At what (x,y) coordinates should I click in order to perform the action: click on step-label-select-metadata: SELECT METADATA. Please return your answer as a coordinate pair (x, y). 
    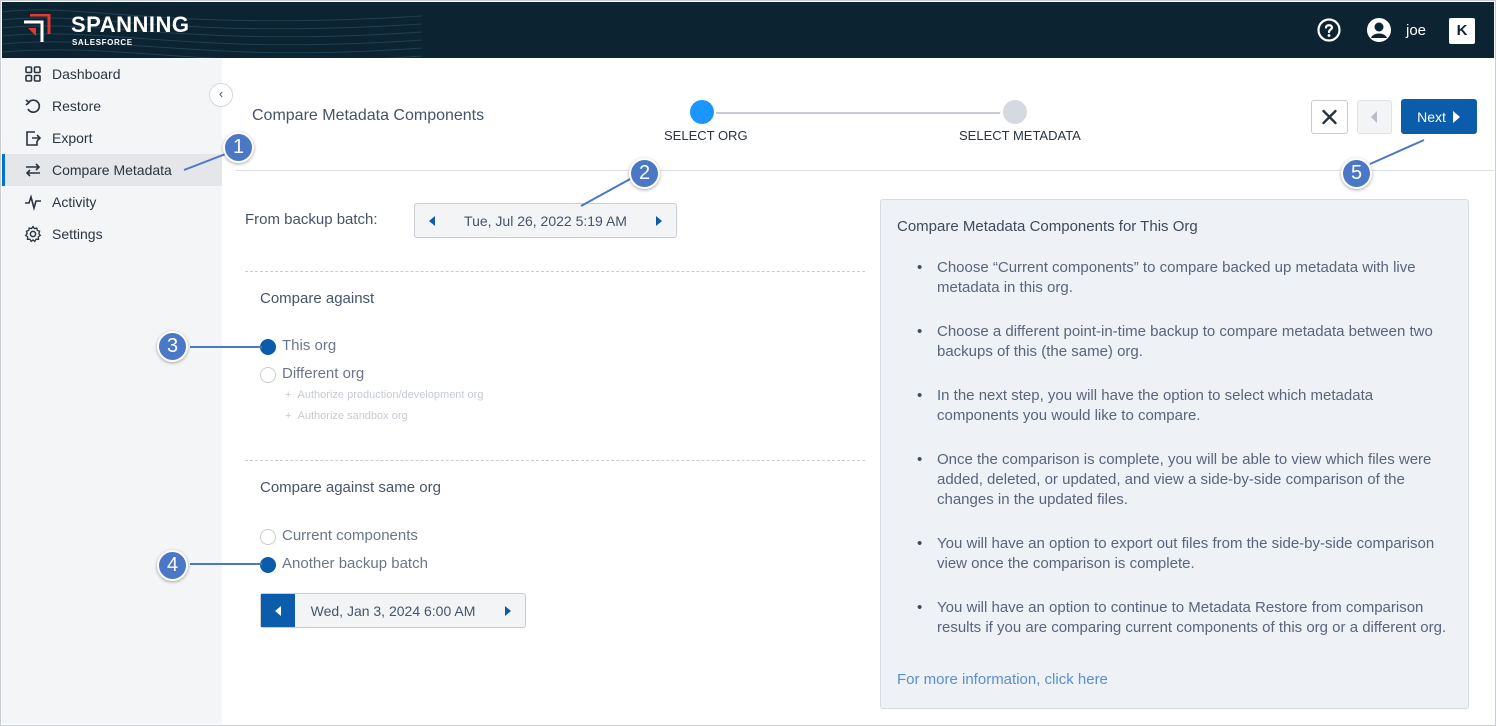
    Looking at the image, I should click on (1020, 135).